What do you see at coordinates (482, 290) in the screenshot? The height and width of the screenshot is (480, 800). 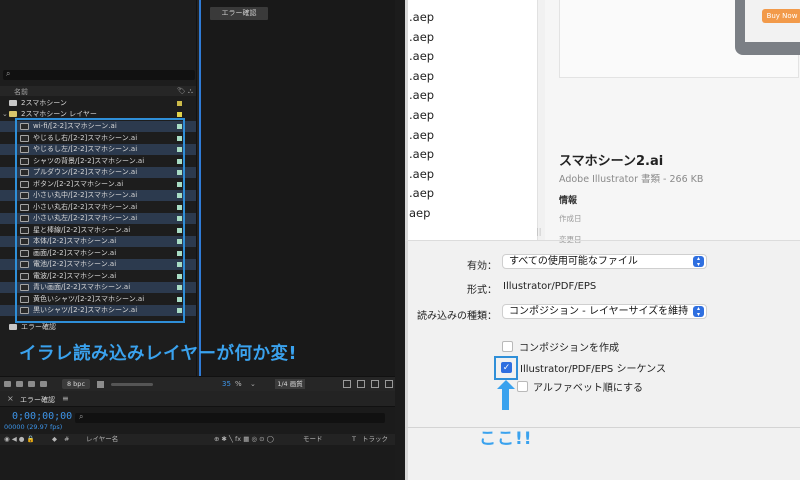 I see `format-label: 形式：` at bounding box center [482, 290].